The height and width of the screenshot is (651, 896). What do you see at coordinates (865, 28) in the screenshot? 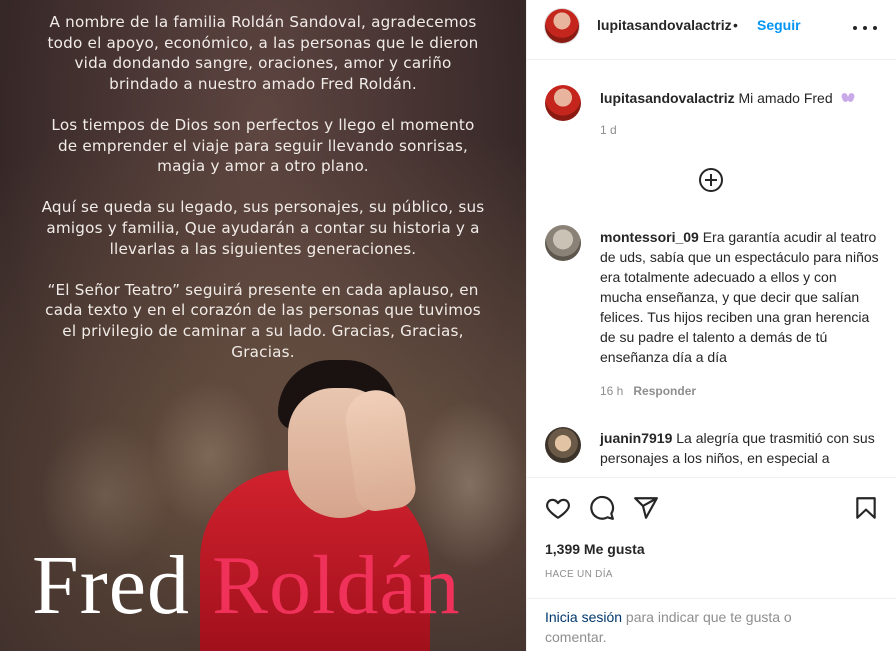
I see `more-options-icon` at bounding box center [865, 28].